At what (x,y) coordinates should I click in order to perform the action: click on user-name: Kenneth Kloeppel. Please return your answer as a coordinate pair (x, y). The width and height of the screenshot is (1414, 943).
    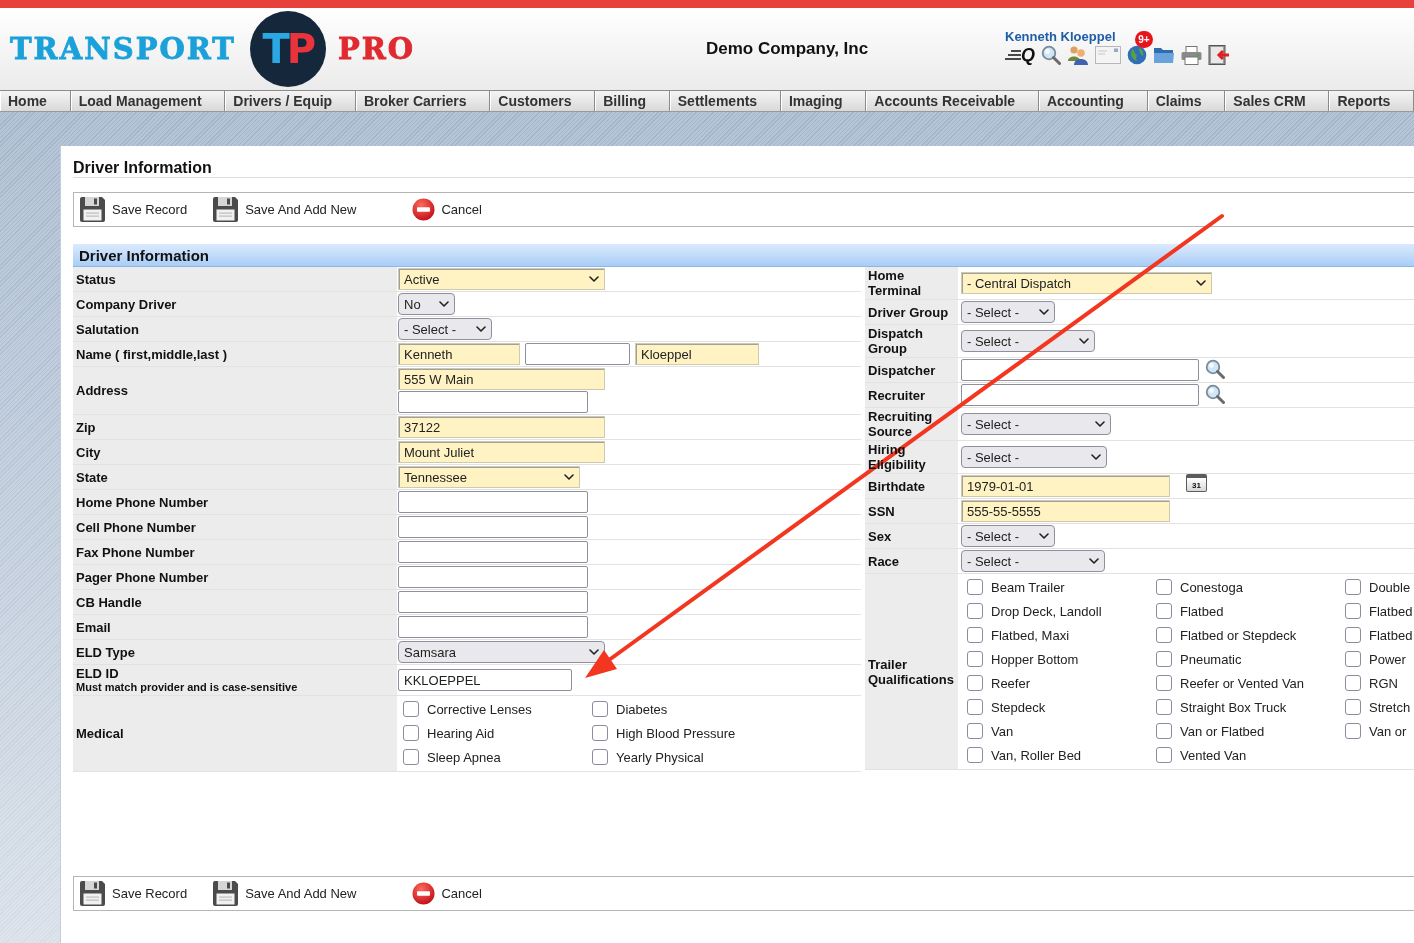
    Looking at the image, I should click on (1060, 36).